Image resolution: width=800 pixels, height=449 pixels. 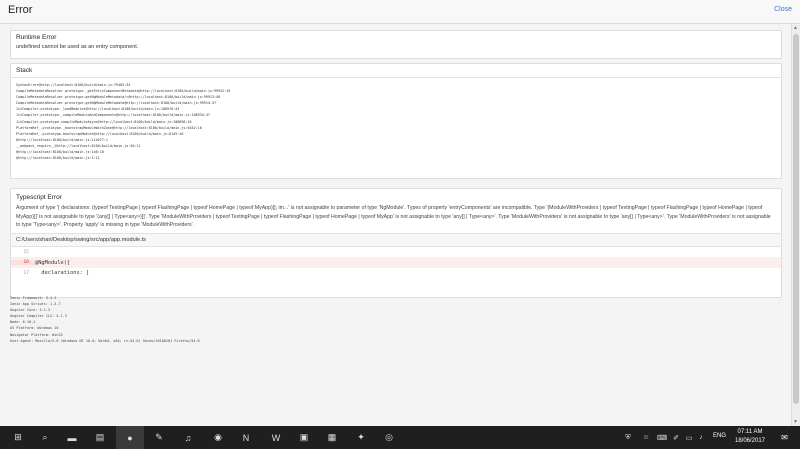 What do you see at coordinates (188, 437) in the screenshot?
I see `voice-recorder-icon: ♫` at bounding box center [188, 437].